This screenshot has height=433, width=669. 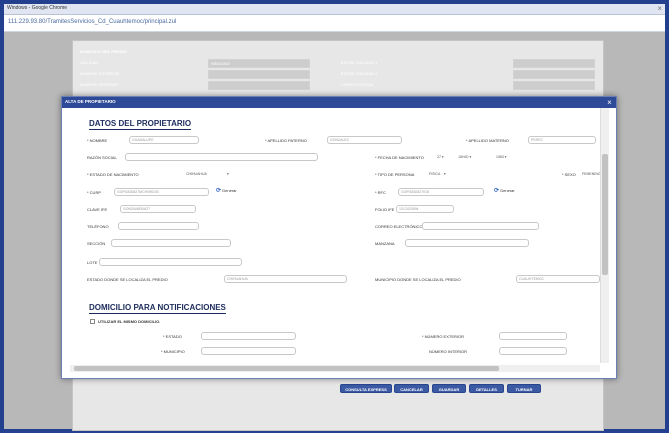 What do you see at coordinates (226, 190) in the screenshot?
I see `curp-generate-button: ⟳Generar` at bounding box center [226, 190].